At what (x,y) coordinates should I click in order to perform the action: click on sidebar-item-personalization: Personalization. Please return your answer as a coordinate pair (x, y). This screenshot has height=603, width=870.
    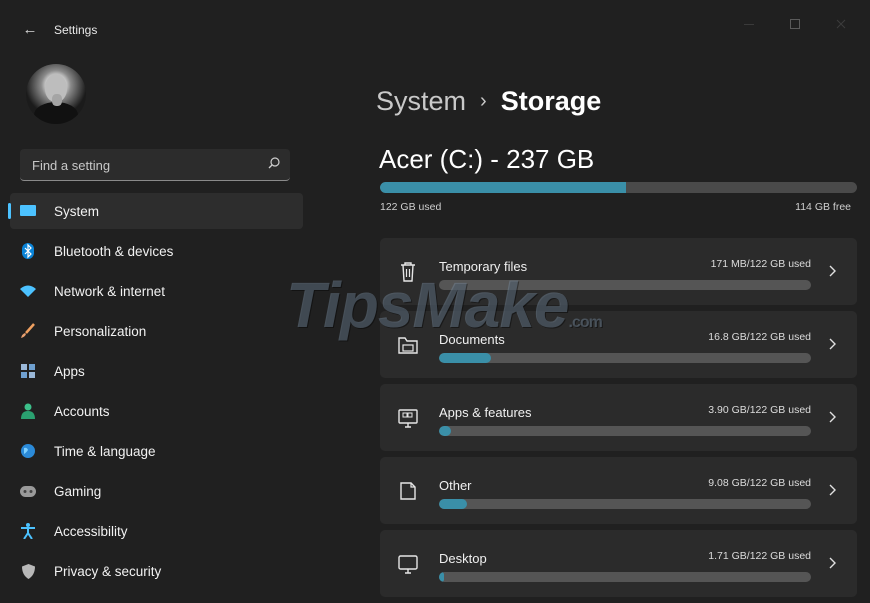
    Looking at the image, I should click on (156, 331).